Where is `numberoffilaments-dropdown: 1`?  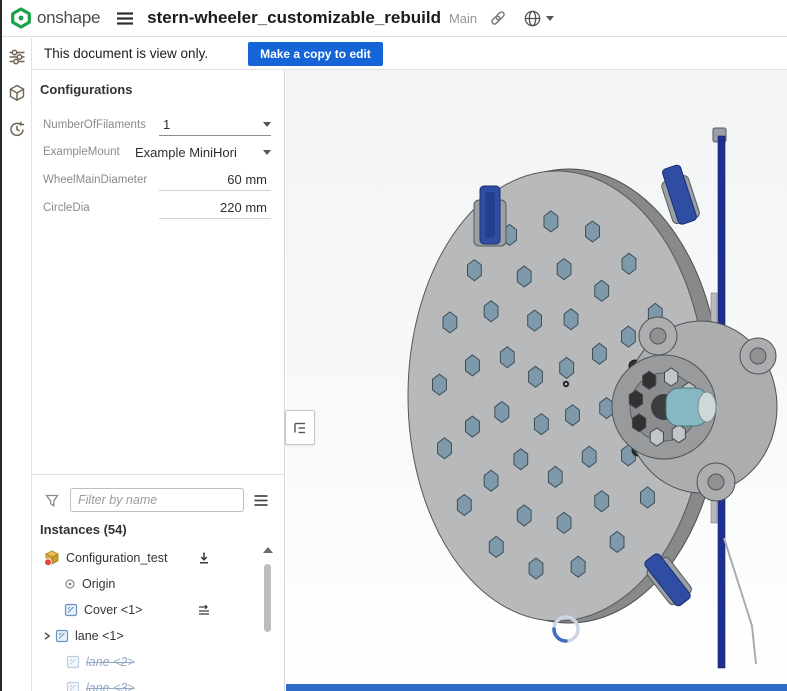 numberoffilaments-dropdown: 1 is located at coordinates (215, 125).